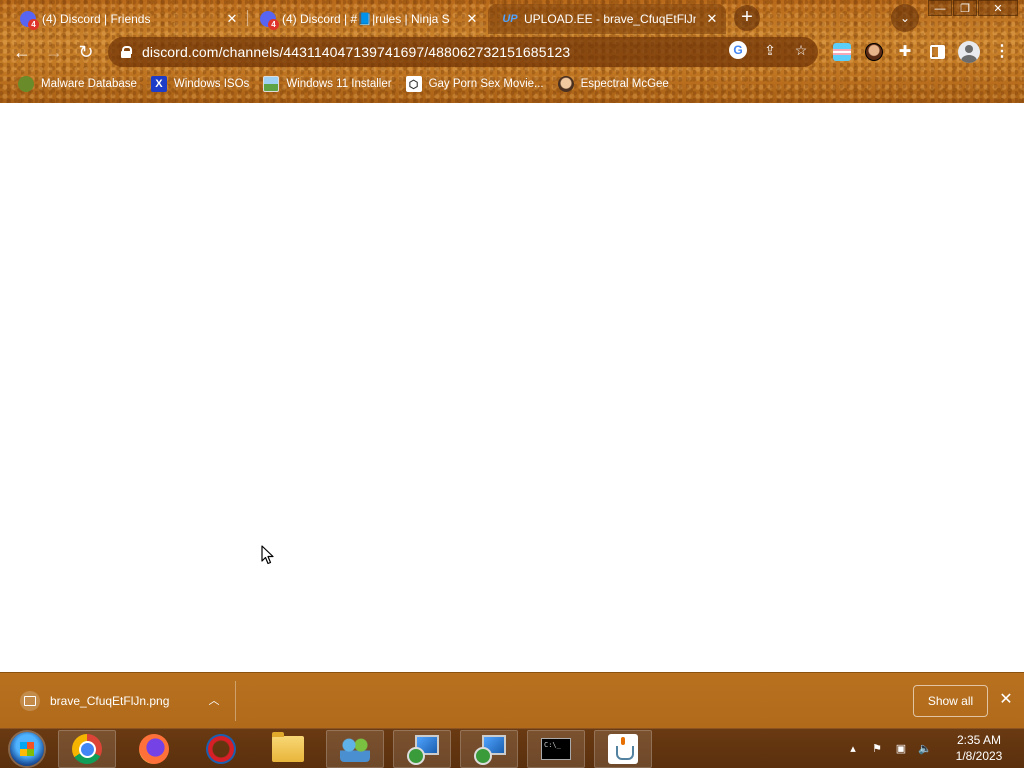 This screenshot has height=768, width=1024. Describe the element at coordinates (842, 52) in the screenshot. I see `trans-flag-extension-icon` at that location.